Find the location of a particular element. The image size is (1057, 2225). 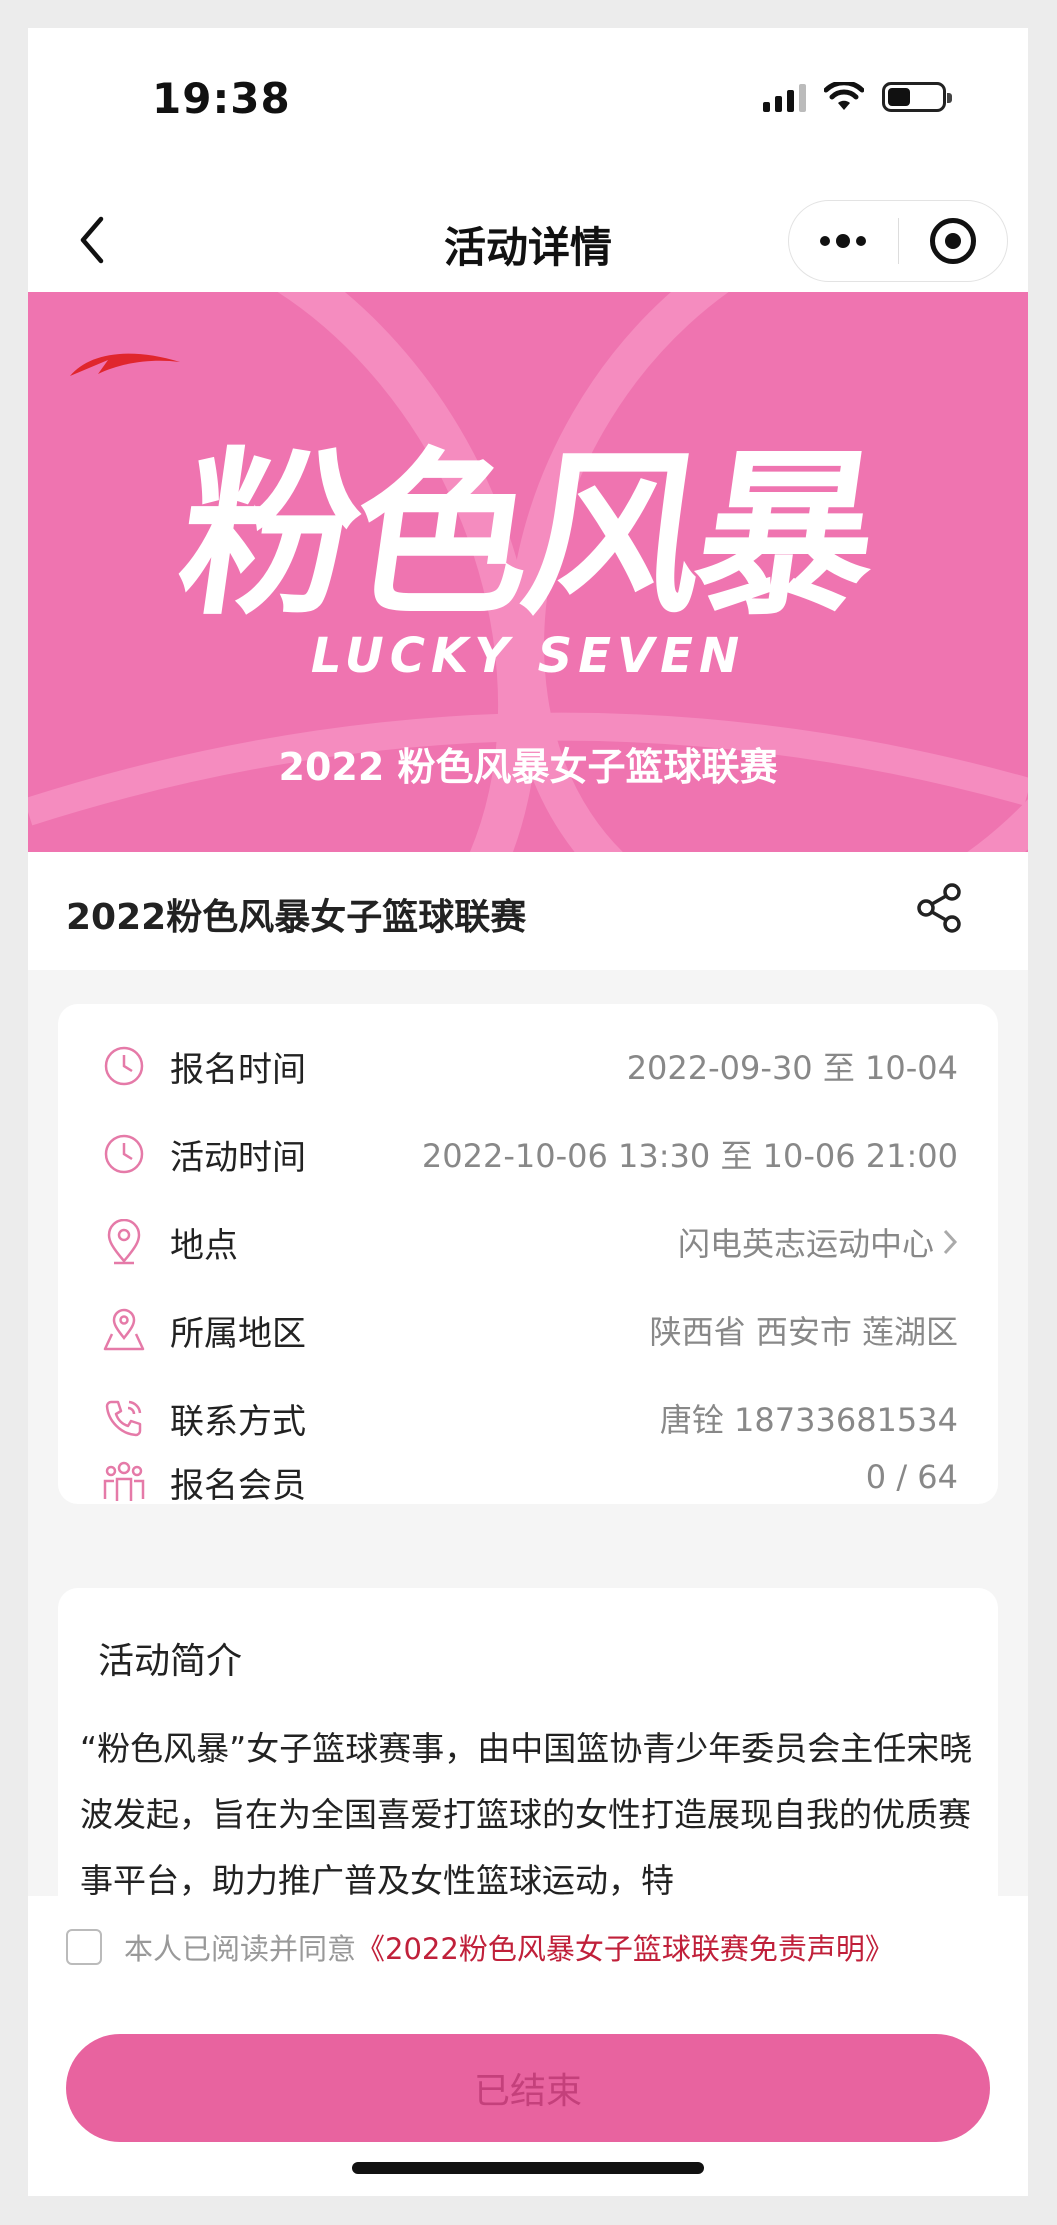

info-row-contact: 联系方式 唐铨 18733681534 is located at coordinates (528, 1418).